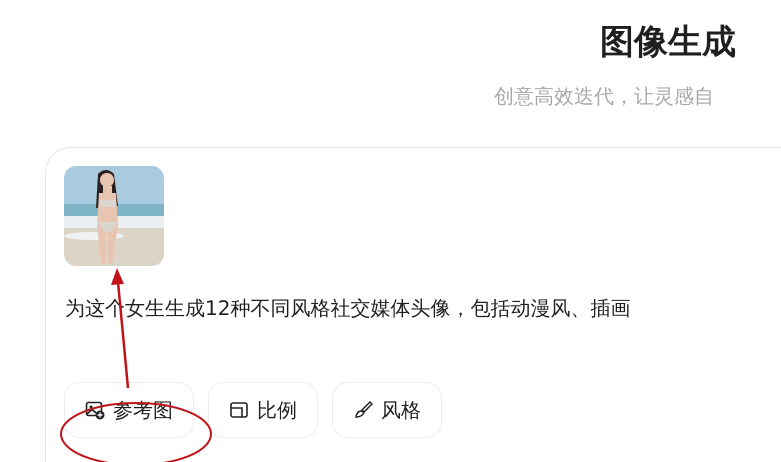 This screenshot has height=462, width=781. What do you see at coordinates (363, 410) in the screenshot?
I see `brush-icon` at bounding box center [363, 410].